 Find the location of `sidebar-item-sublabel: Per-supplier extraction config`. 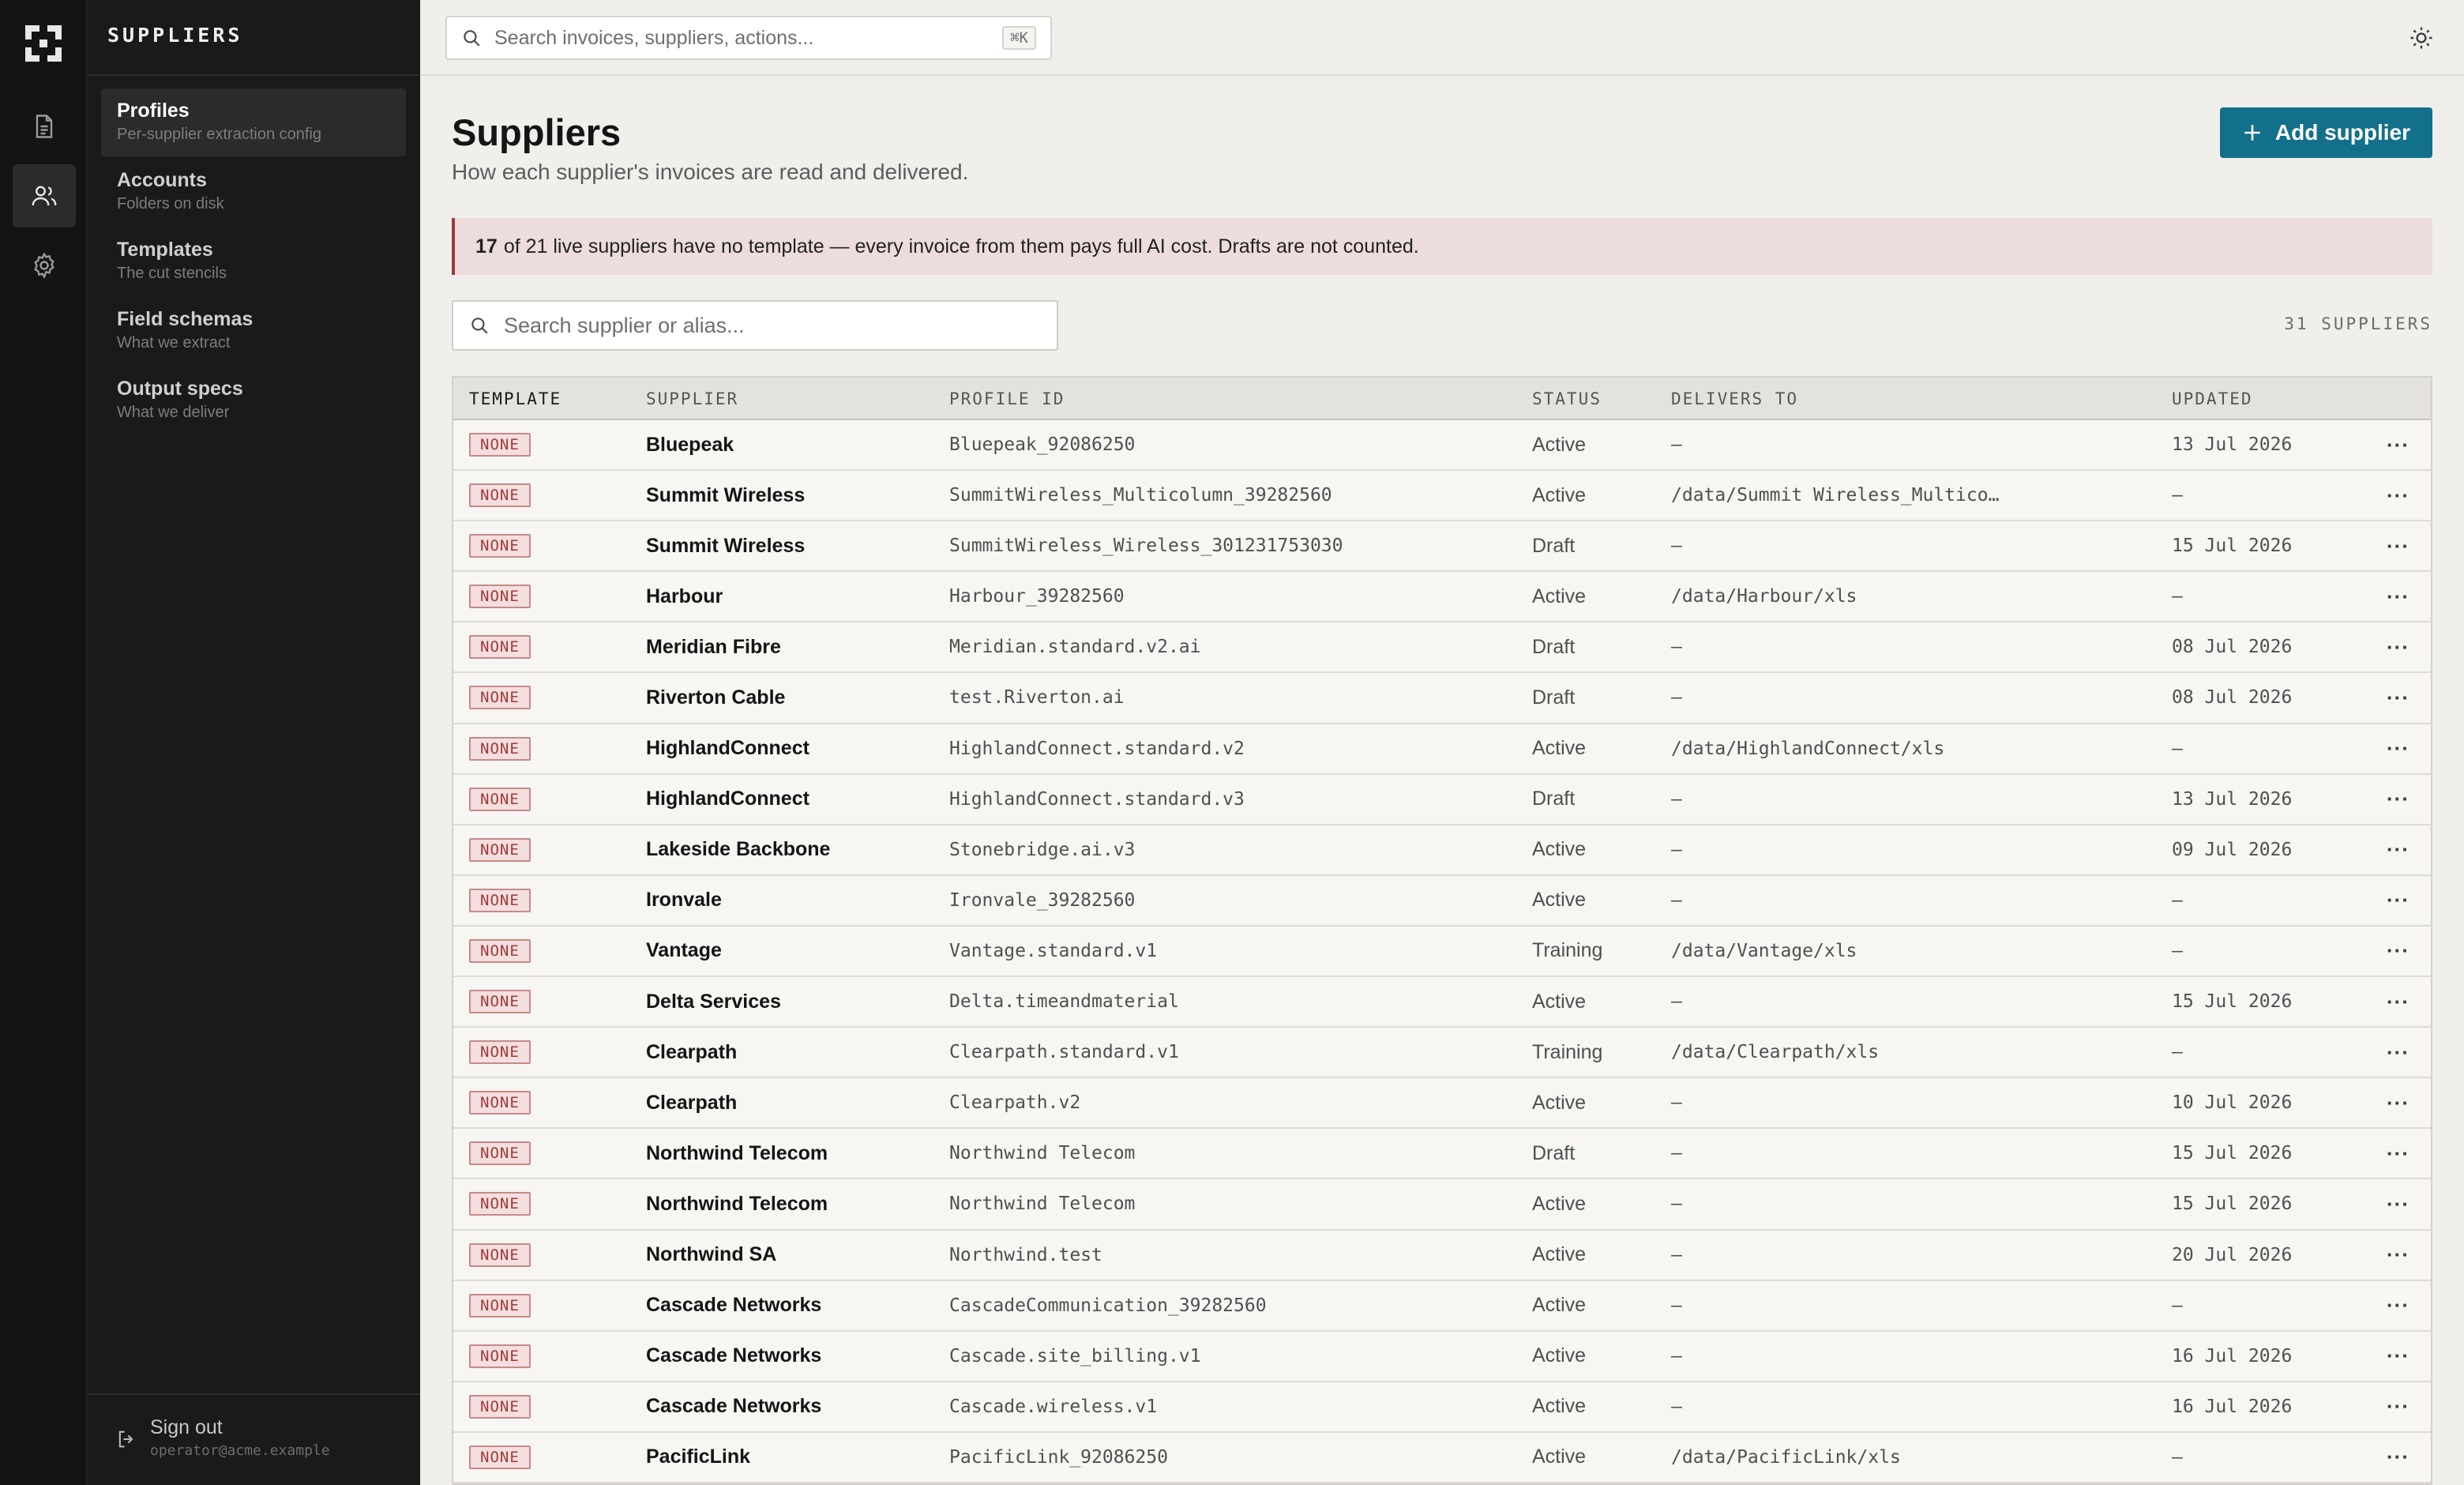

sidebar-item-sublabel: Per-supplier extraction config is located at coordinates (219, 134).